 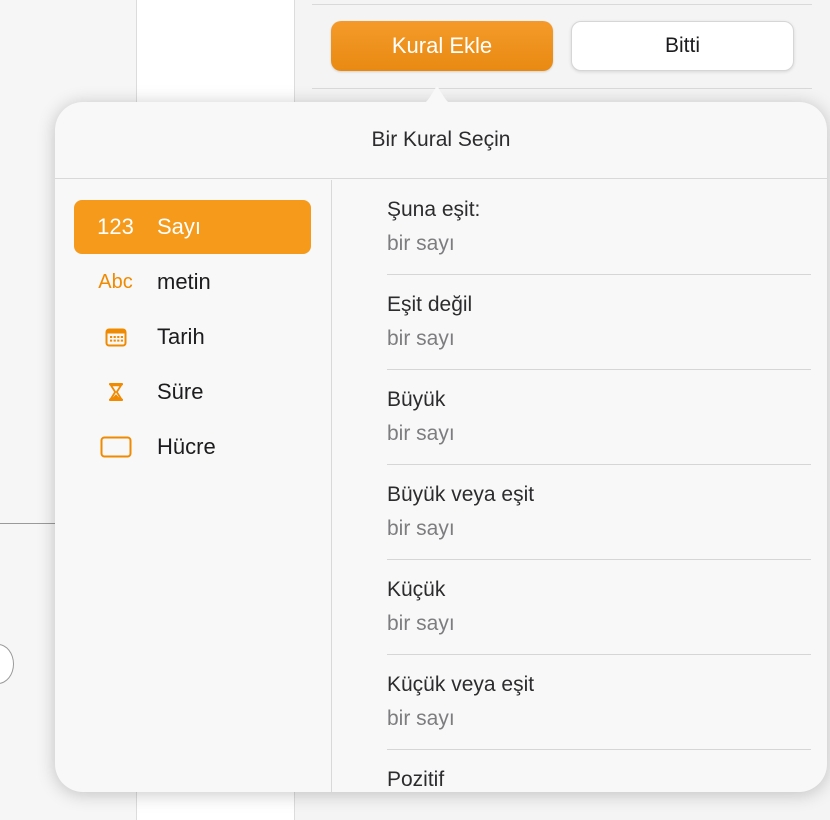 What do you see at coordinates (437, 96) in the screenshot?
I see `popover-arrow` at bounding box center [437, 96].